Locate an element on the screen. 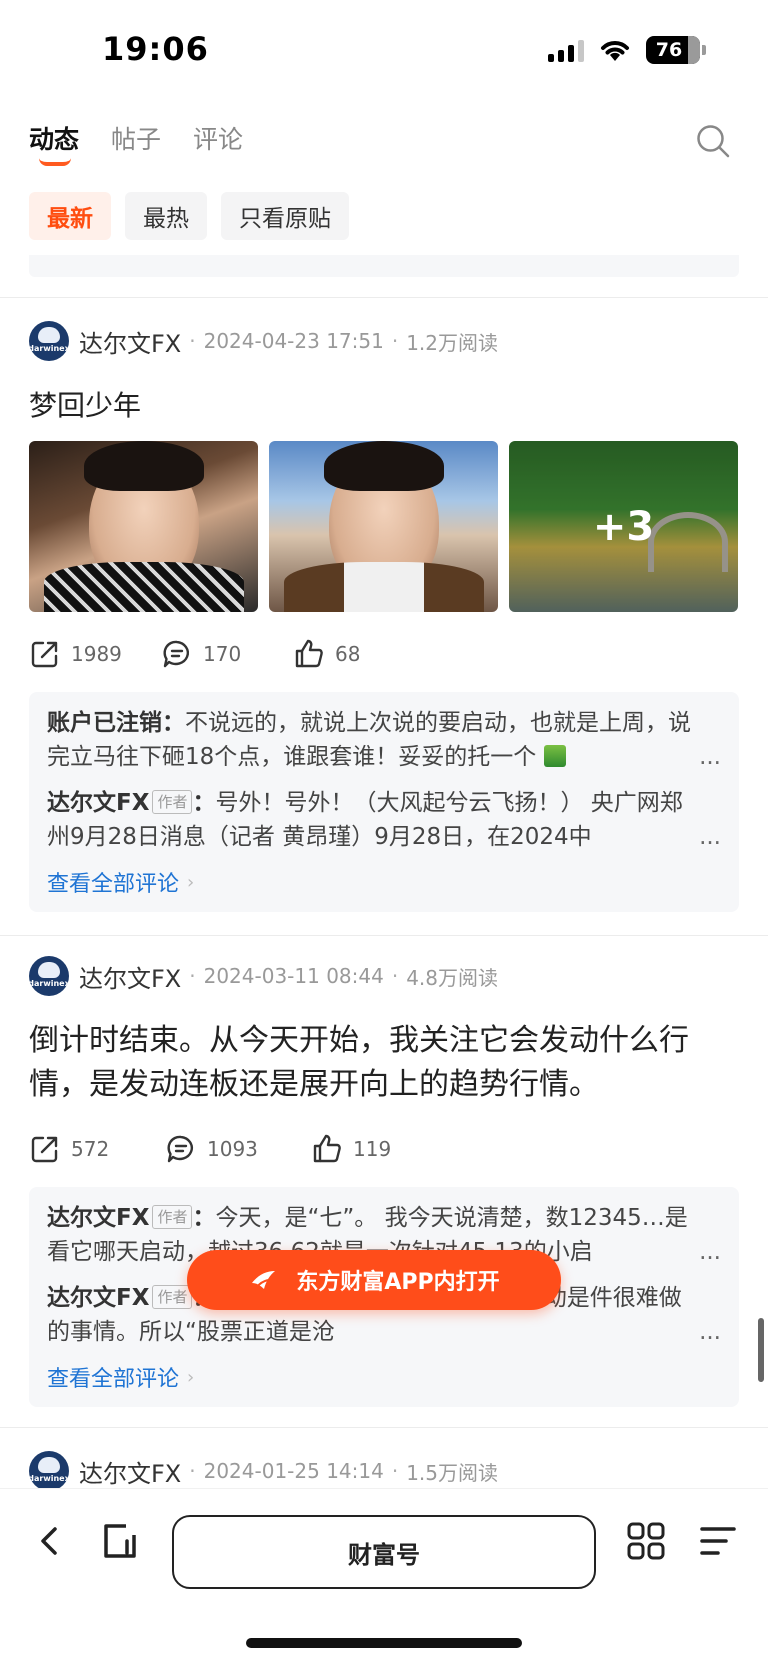 Image resolution: width=768 pixels, height=1665 pixels. comment-count: 1093 is located at coordinates (232, 1149).